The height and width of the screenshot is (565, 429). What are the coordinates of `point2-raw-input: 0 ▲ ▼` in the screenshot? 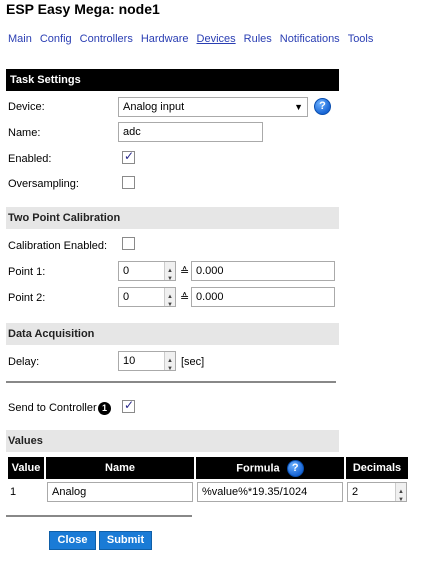 It's located at (147, 297).